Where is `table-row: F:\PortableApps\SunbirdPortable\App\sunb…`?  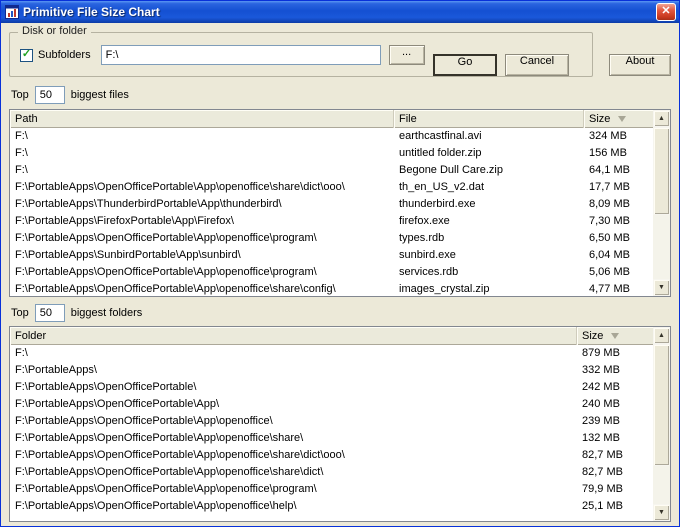 table-row: F:\PortableApps\SunbirdPortable\App\sunb… is located at coordinates (331, 255).